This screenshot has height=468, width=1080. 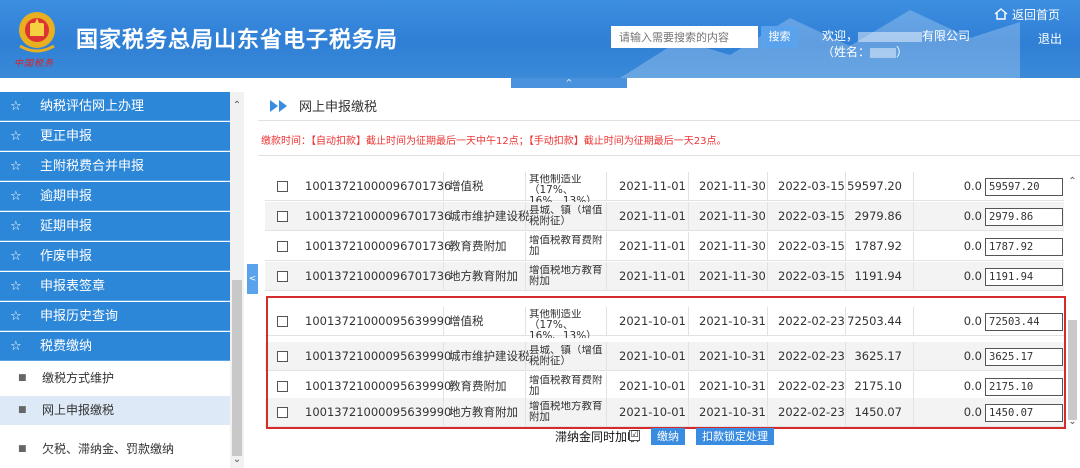 I want to click on tax-item: 其他制造业（17%、16%、13%）, so click(x=563, y=188).